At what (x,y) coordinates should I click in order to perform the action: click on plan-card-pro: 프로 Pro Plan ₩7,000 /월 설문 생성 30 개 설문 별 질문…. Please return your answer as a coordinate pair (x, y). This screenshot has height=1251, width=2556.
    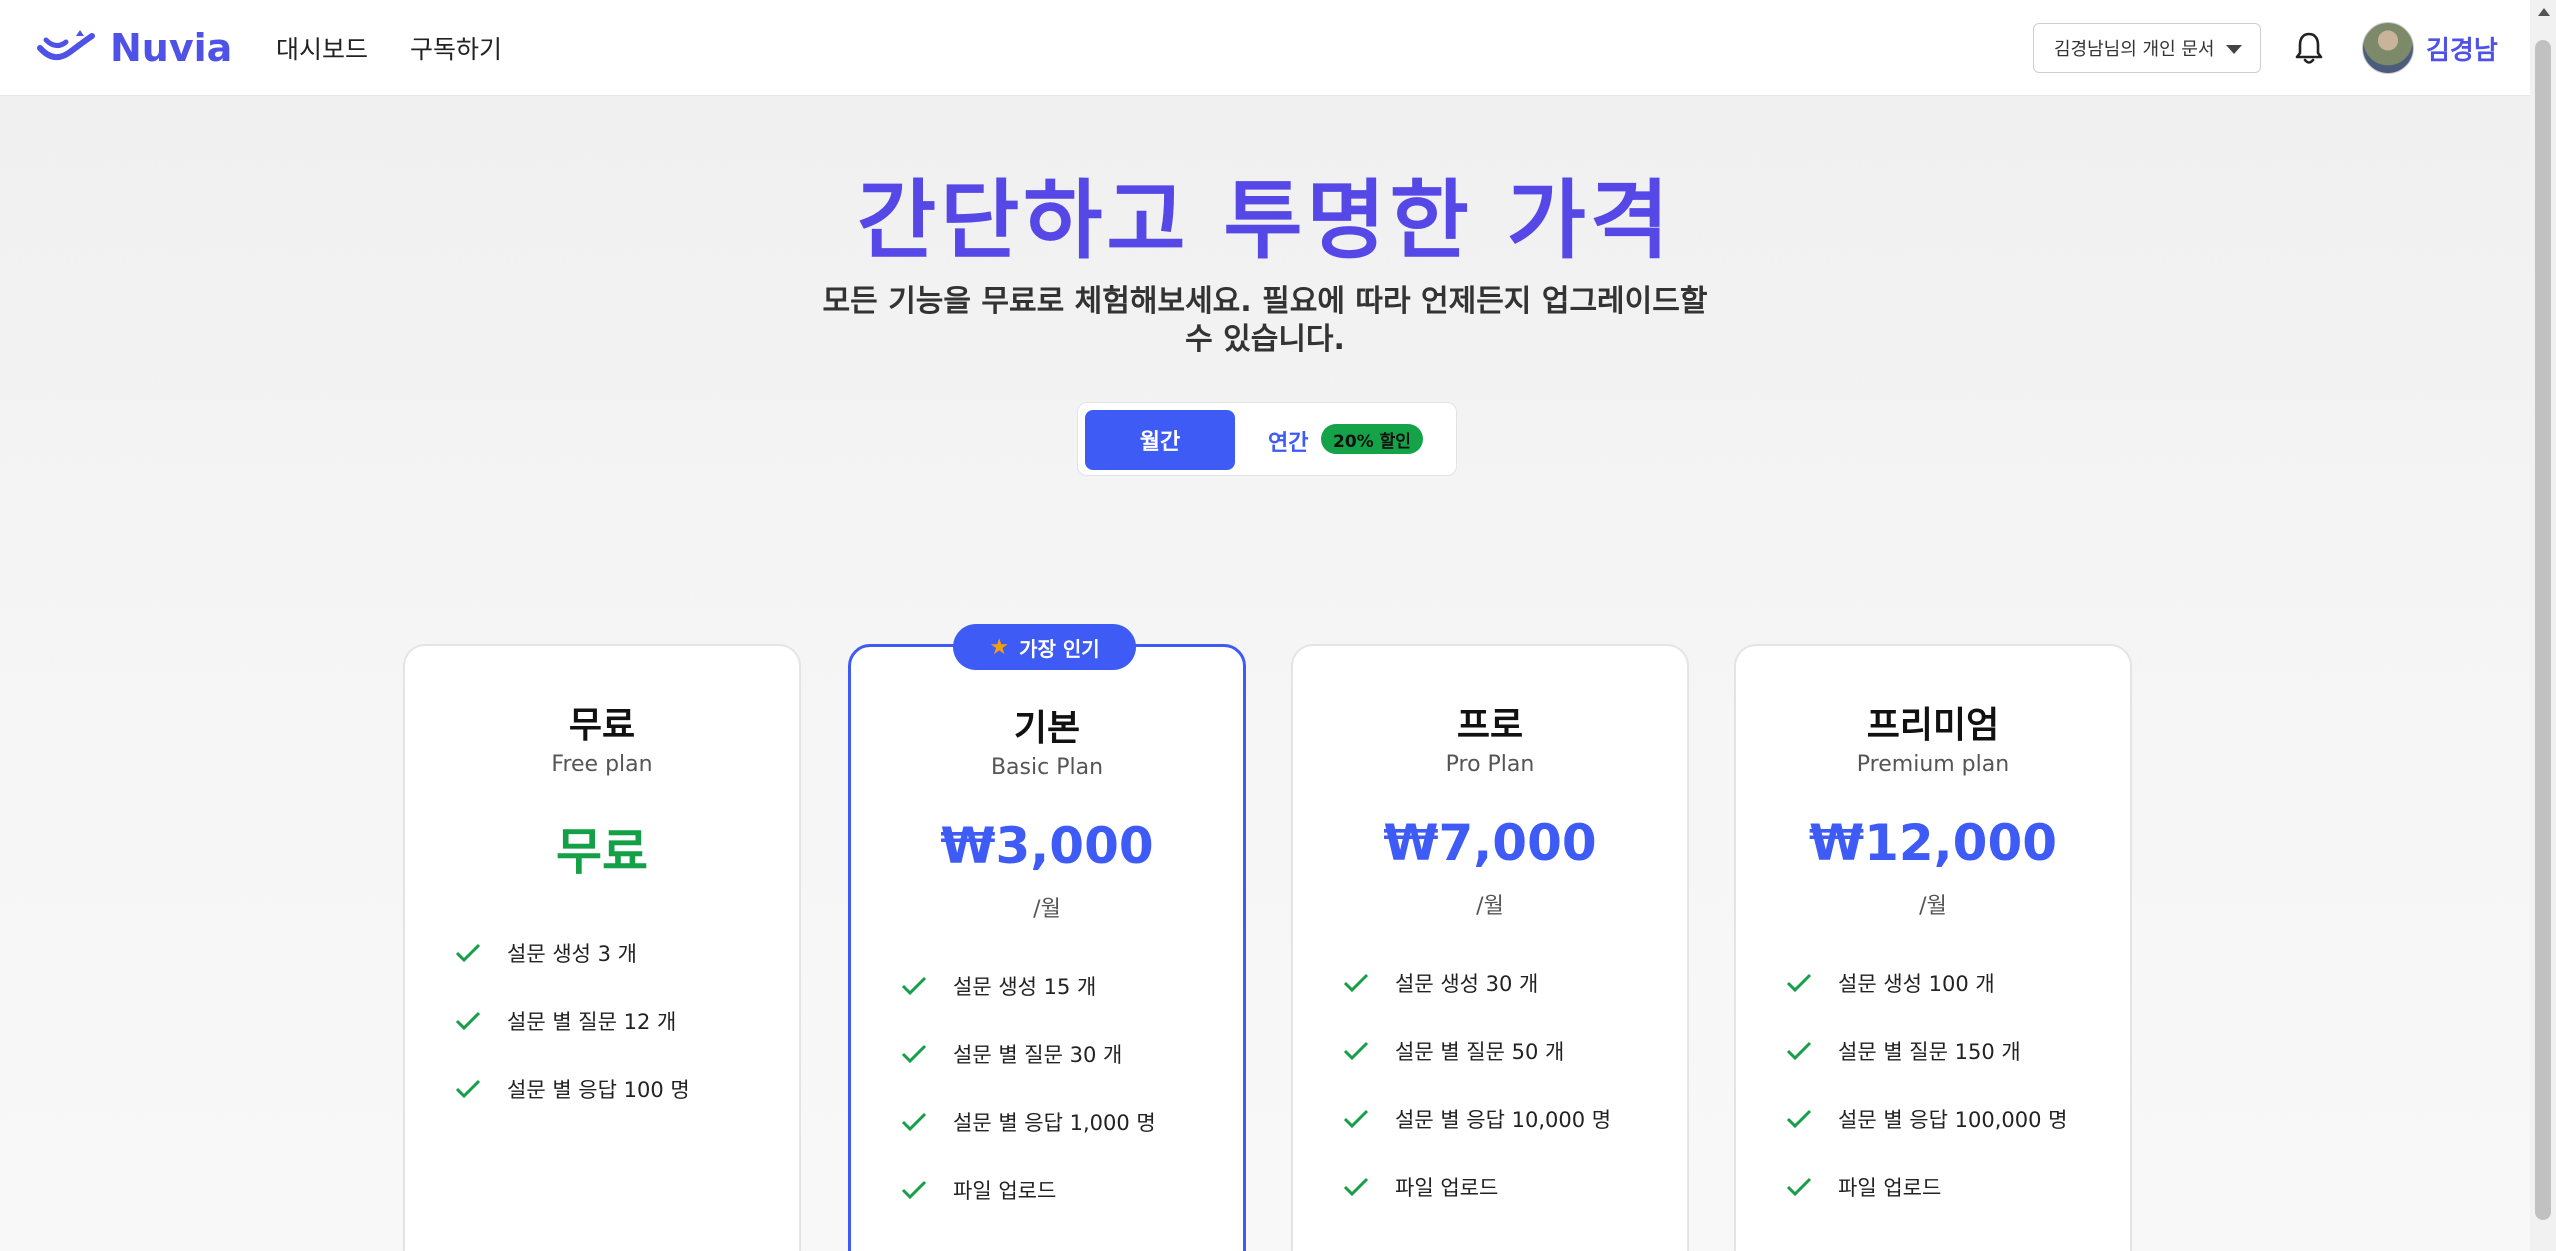
    Looking at the image, I should click on (1490, 947).